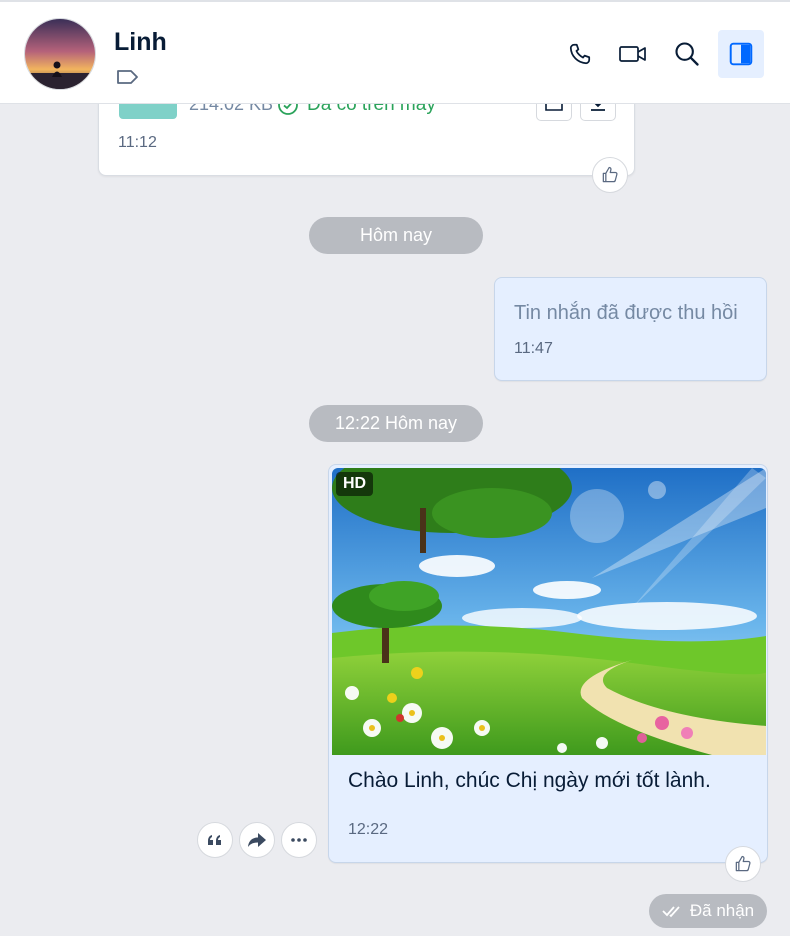 This screenshot has width=790, height=936. What do you see at coordinates (395, 52) in the screenshot?
I see `chat-header: Linh` at bounding box center [395, 52].